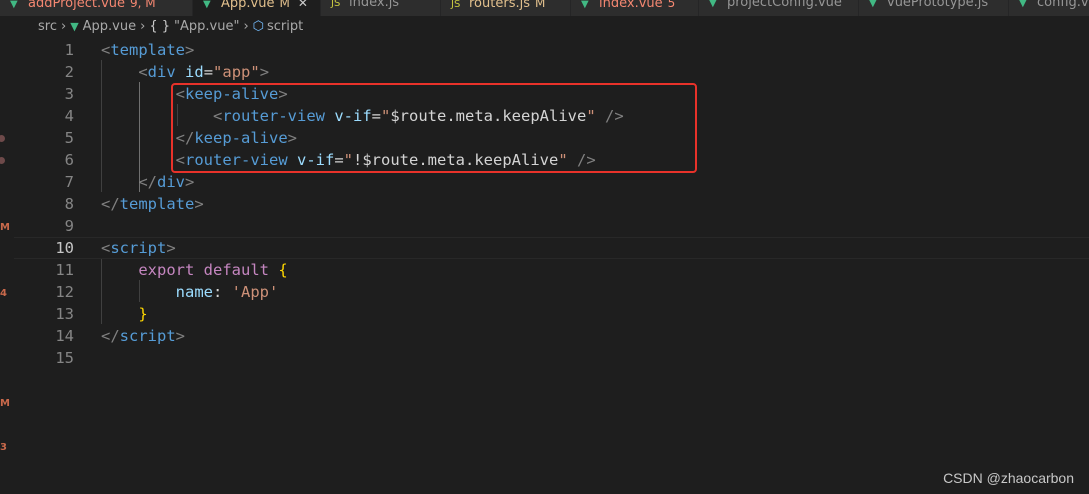 The image size is (1089, 494). What do you see at coordinates (194, 270) in the screenshot?
I see `code-text: export default {` at bounding box center [194, 270].